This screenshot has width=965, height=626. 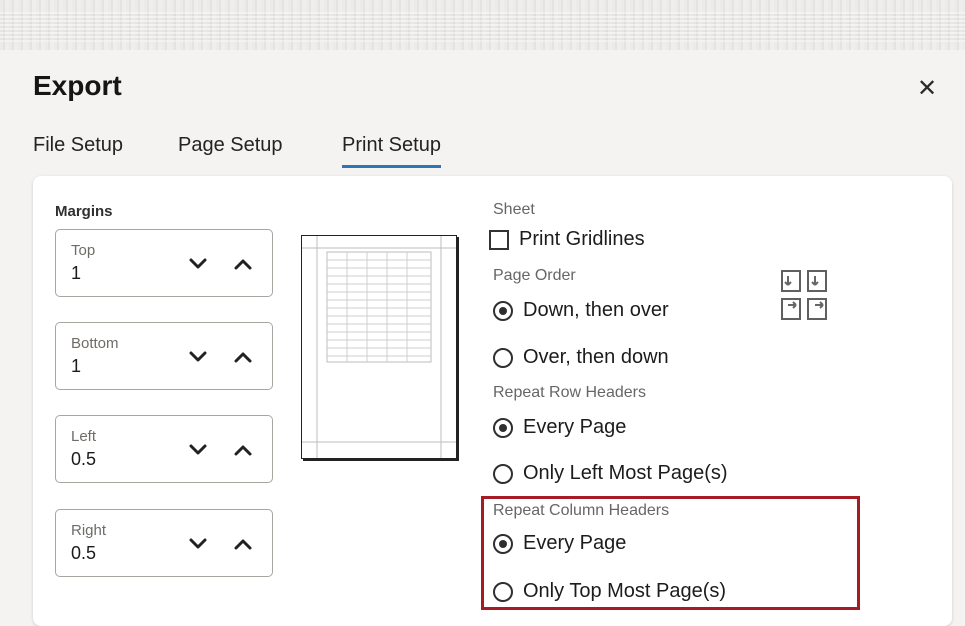 What do you see at coordinates (164, 449) in the screenshot?
I see `left-margin-field: Left 0.5` at bounding box center [164, 449].